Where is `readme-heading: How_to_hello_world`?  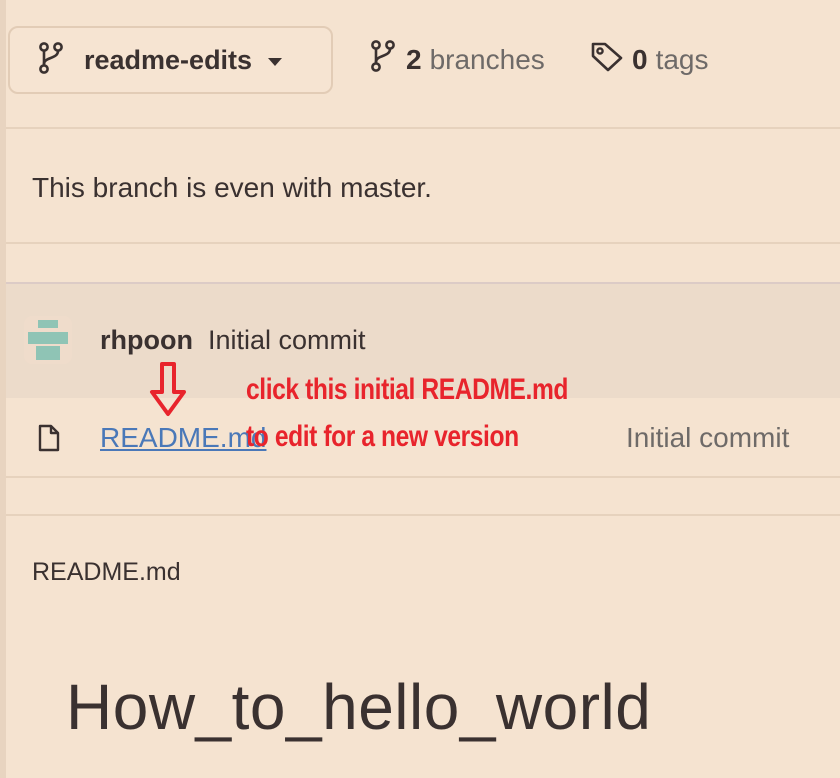
readme-heading: How_to_hello_world is located at coordinates (359, 707).